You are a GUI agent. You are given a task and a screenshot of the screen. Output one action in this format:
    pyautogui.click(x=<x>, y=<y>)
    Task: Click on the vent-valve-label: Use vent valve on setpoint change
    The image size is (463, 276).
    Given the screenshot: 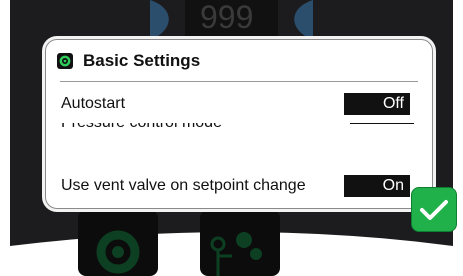 What is the action you would take?
    pyautogui.click(x=183, y=185)
    